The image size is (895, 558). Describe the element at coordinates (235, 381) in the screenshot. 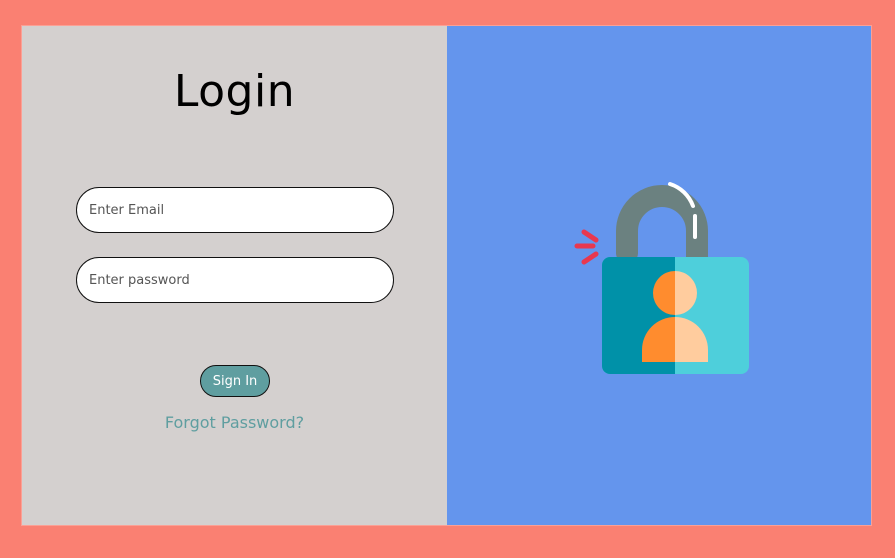

I see `sign-in-button: Sign In` at that location.